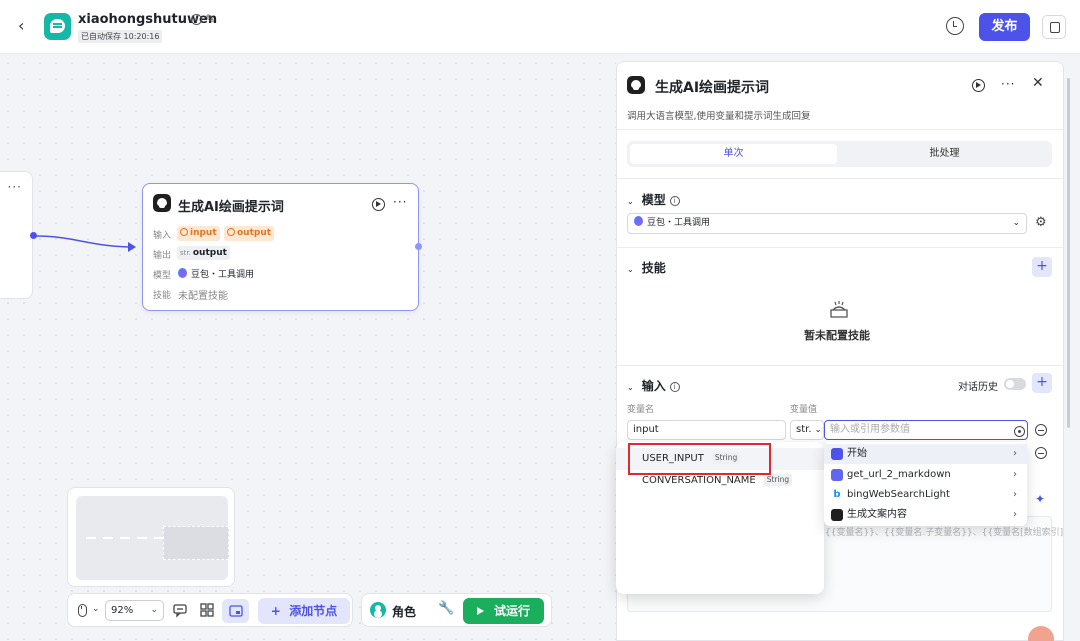  I want to click on history-toggle, so click(1015, 384).